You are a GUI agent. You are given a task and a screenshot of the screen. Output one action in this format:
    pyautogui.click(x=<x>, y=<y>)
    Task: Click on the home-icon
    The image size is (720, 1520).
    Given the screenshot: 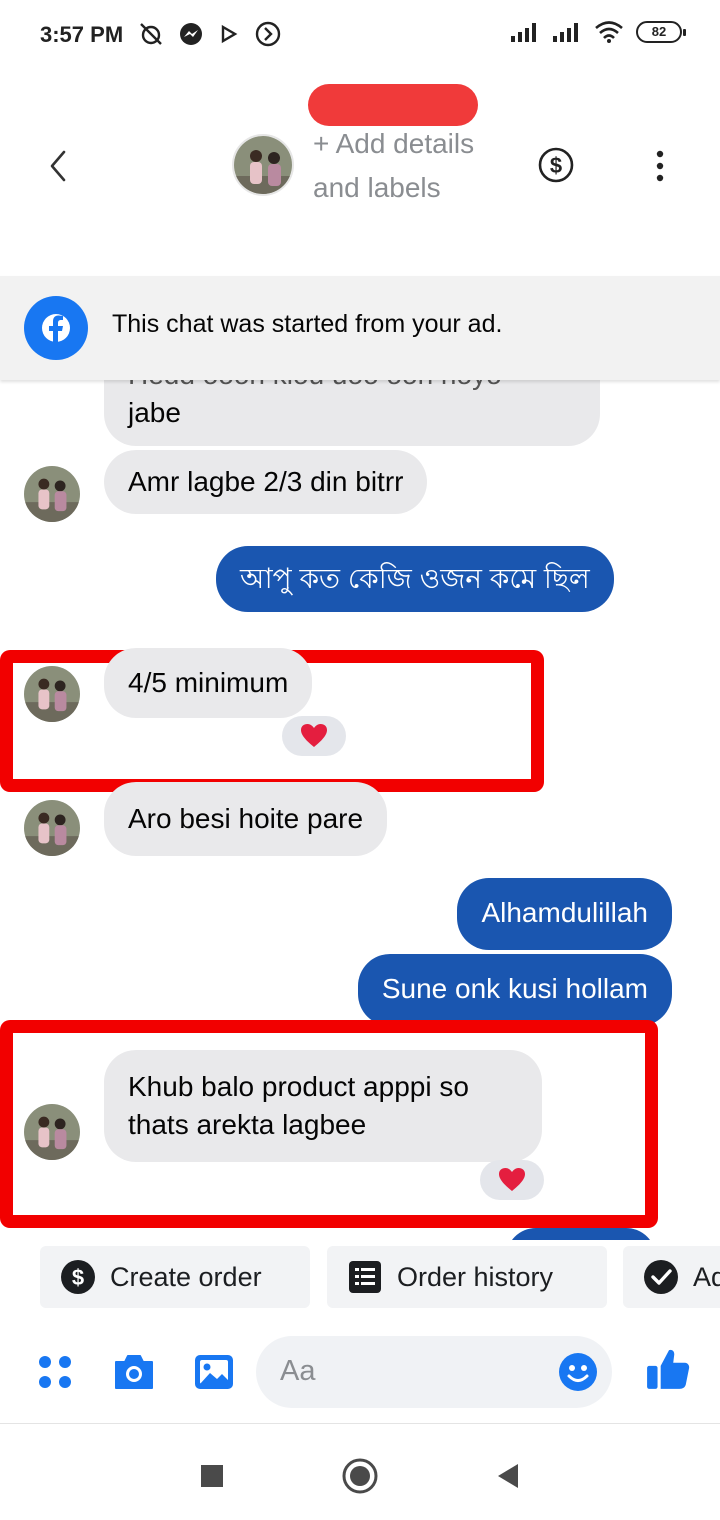 What is the action you would take?
    pyautogui.click(x=360, y=1476)
    